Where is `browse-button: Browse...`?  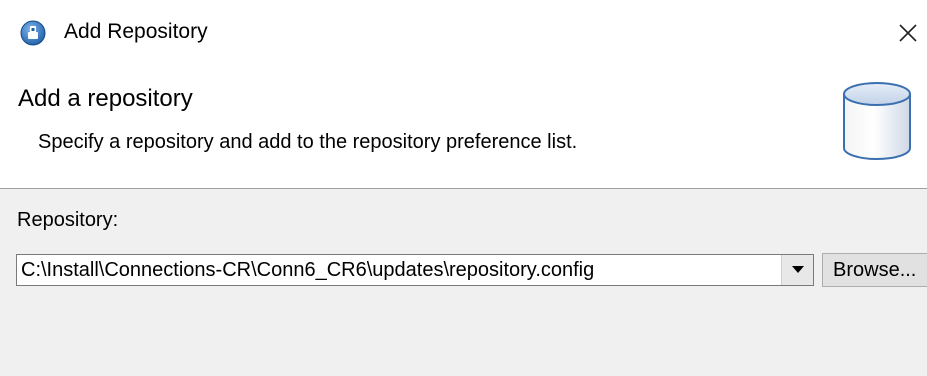 browse-button: Browse... is located at coordinates (874, 270).